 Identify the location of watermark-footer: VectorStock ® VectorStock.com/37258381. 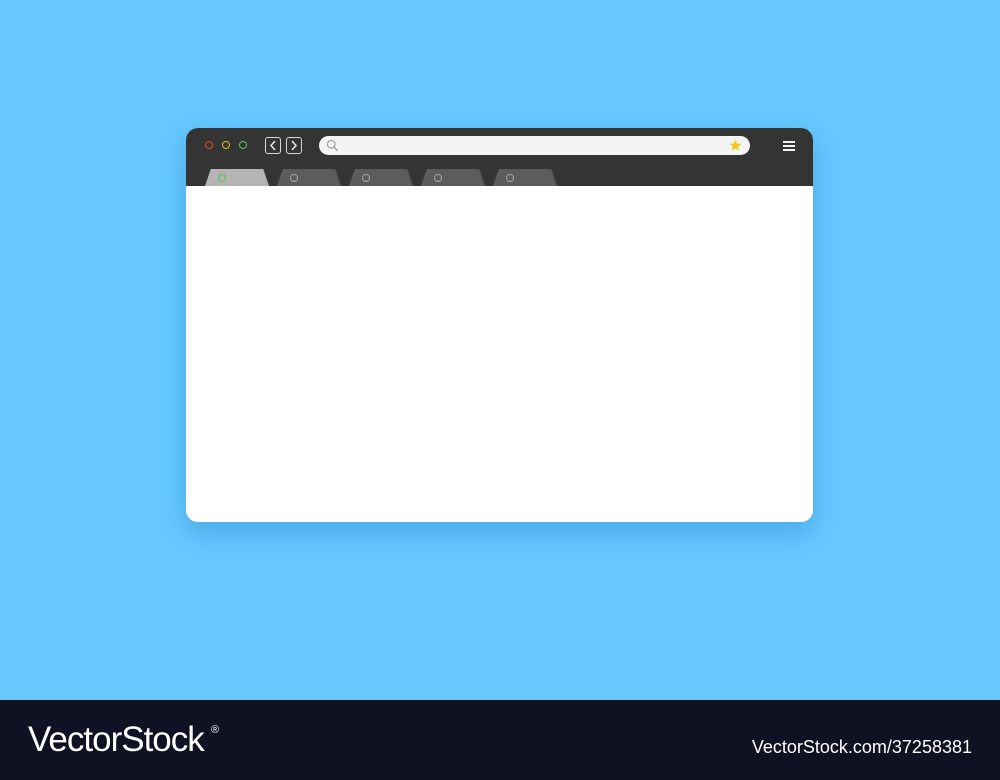
(500, 740).